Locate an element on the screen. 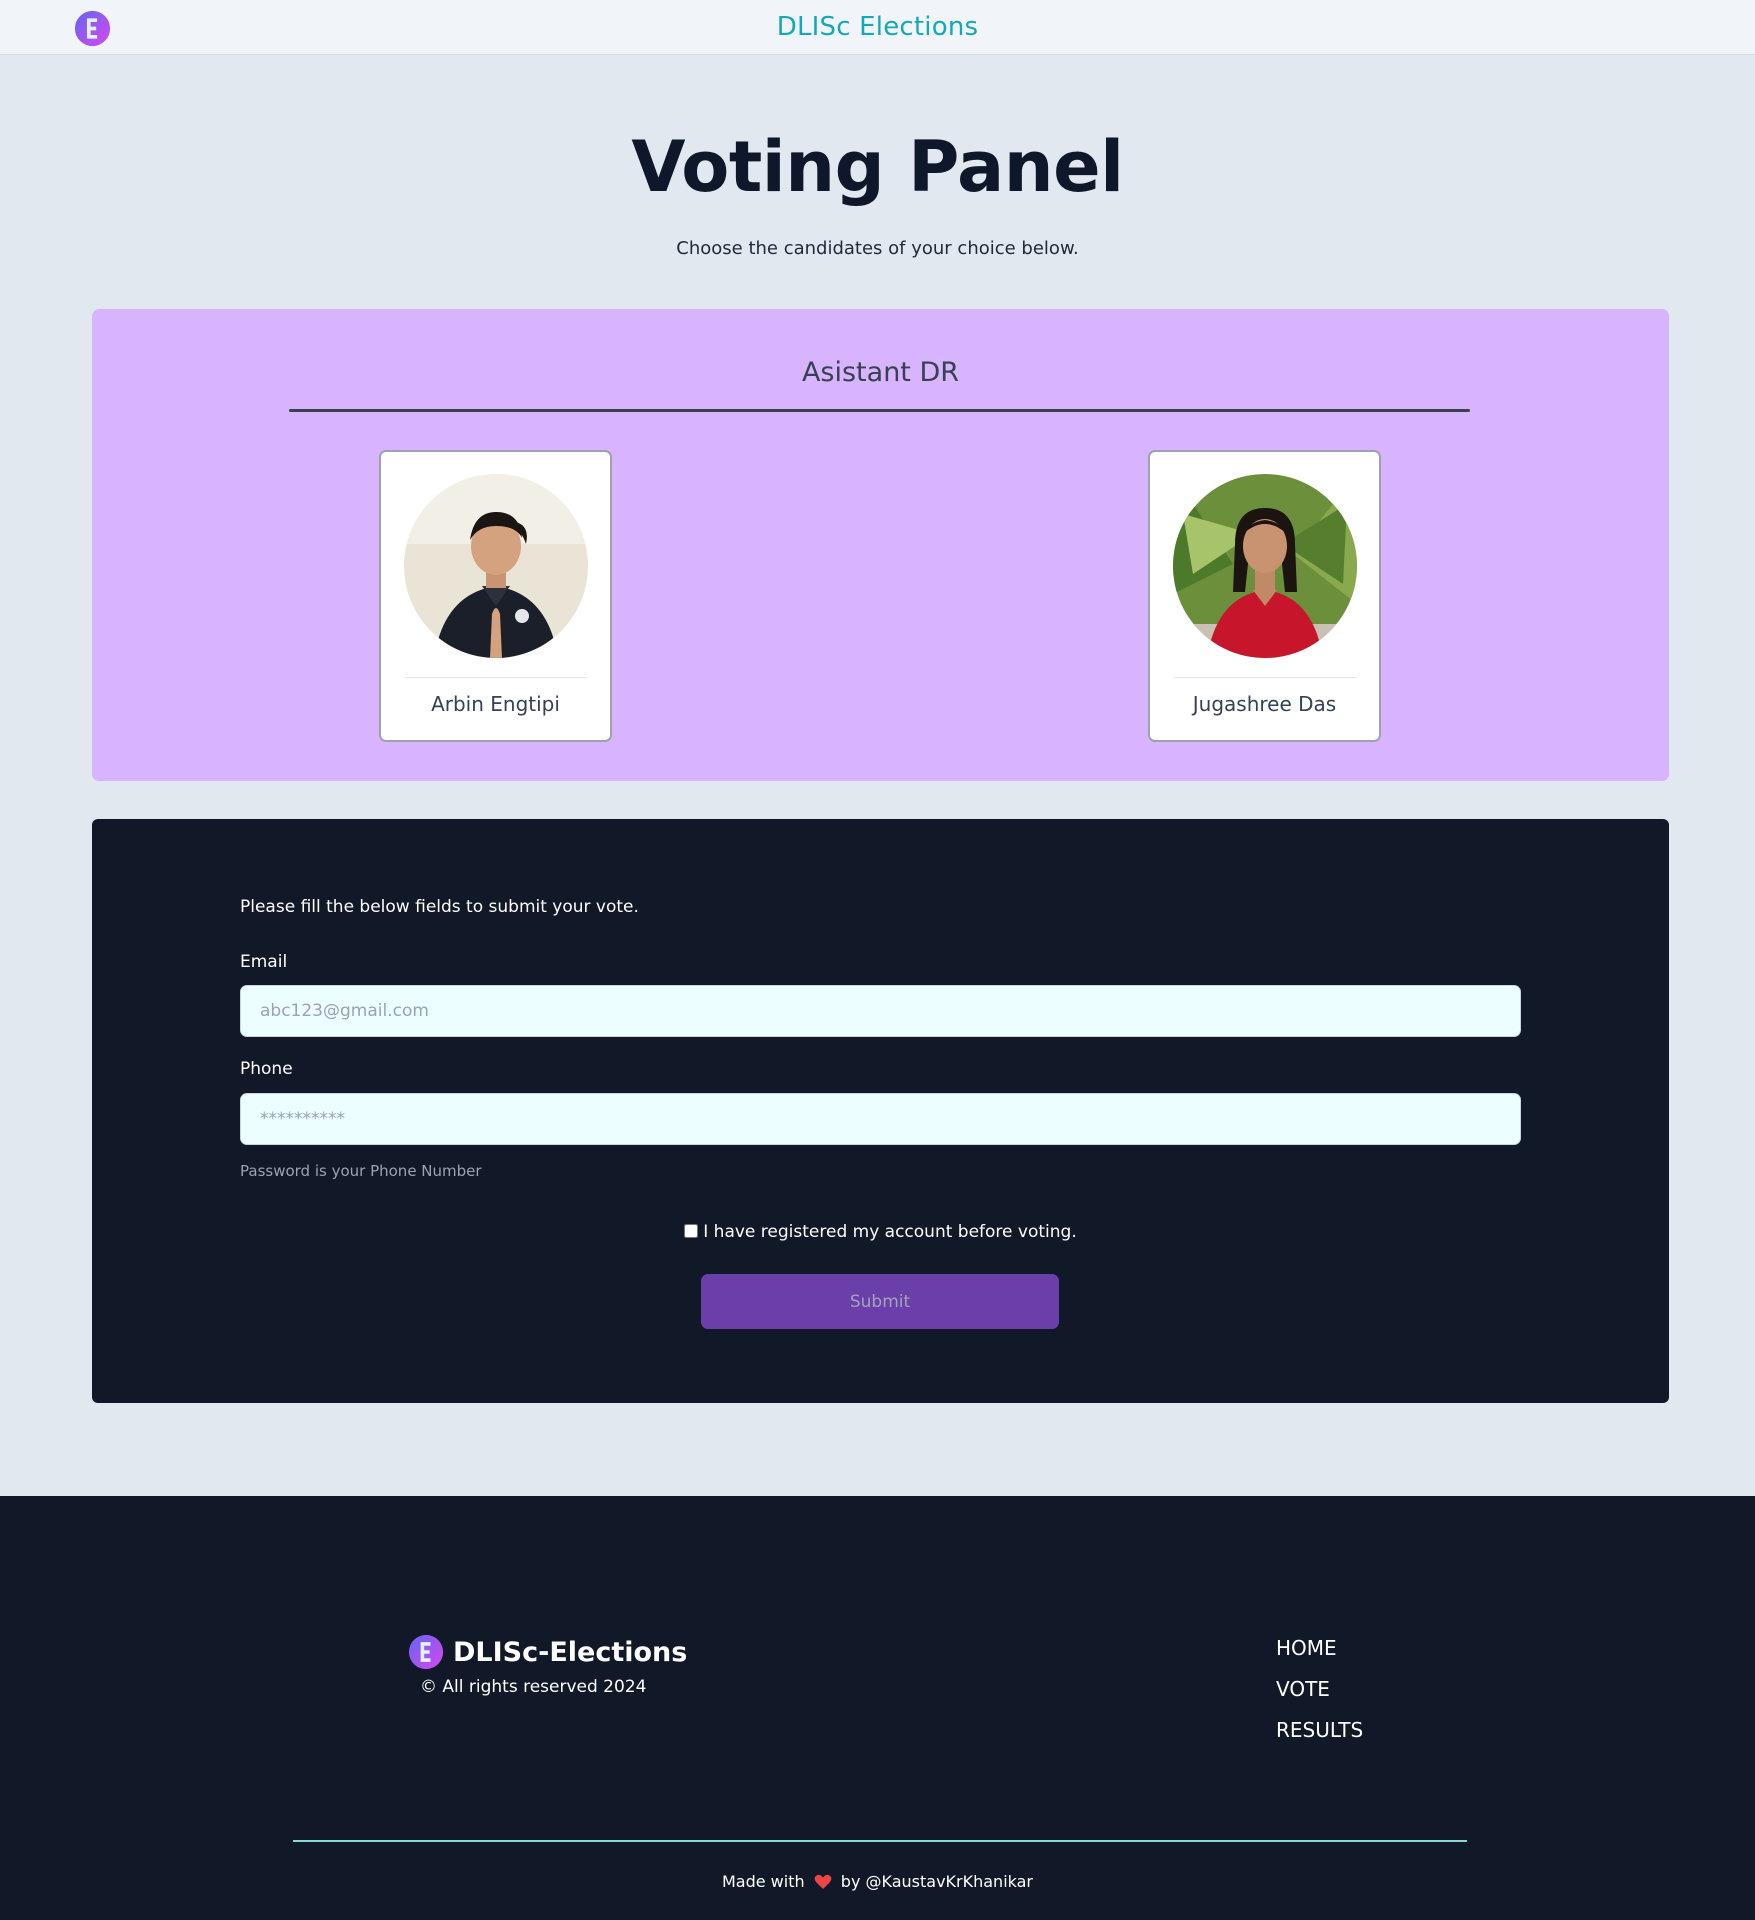 The image size is (1755, 1920). phone-field is located at coordinates (880, 1119).